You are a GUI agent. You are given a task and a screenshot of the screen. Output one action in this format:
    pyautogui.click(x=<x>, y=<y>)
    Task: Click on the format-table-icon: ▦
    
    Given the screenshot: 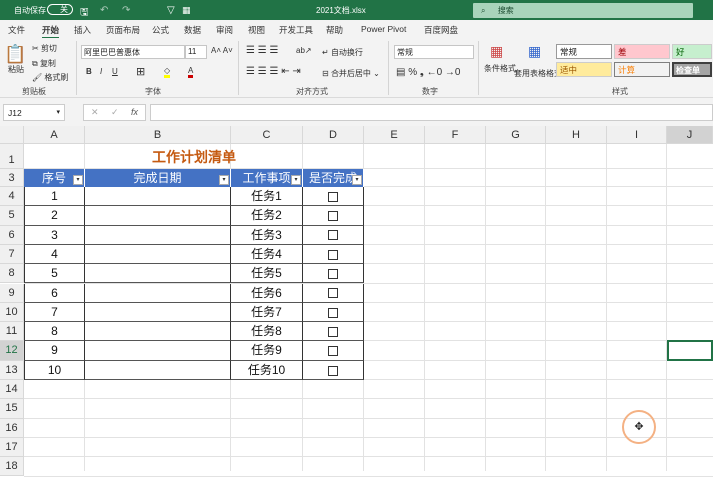 What is the action you would take?
    pyautogui.click(x=534, y=51)
    